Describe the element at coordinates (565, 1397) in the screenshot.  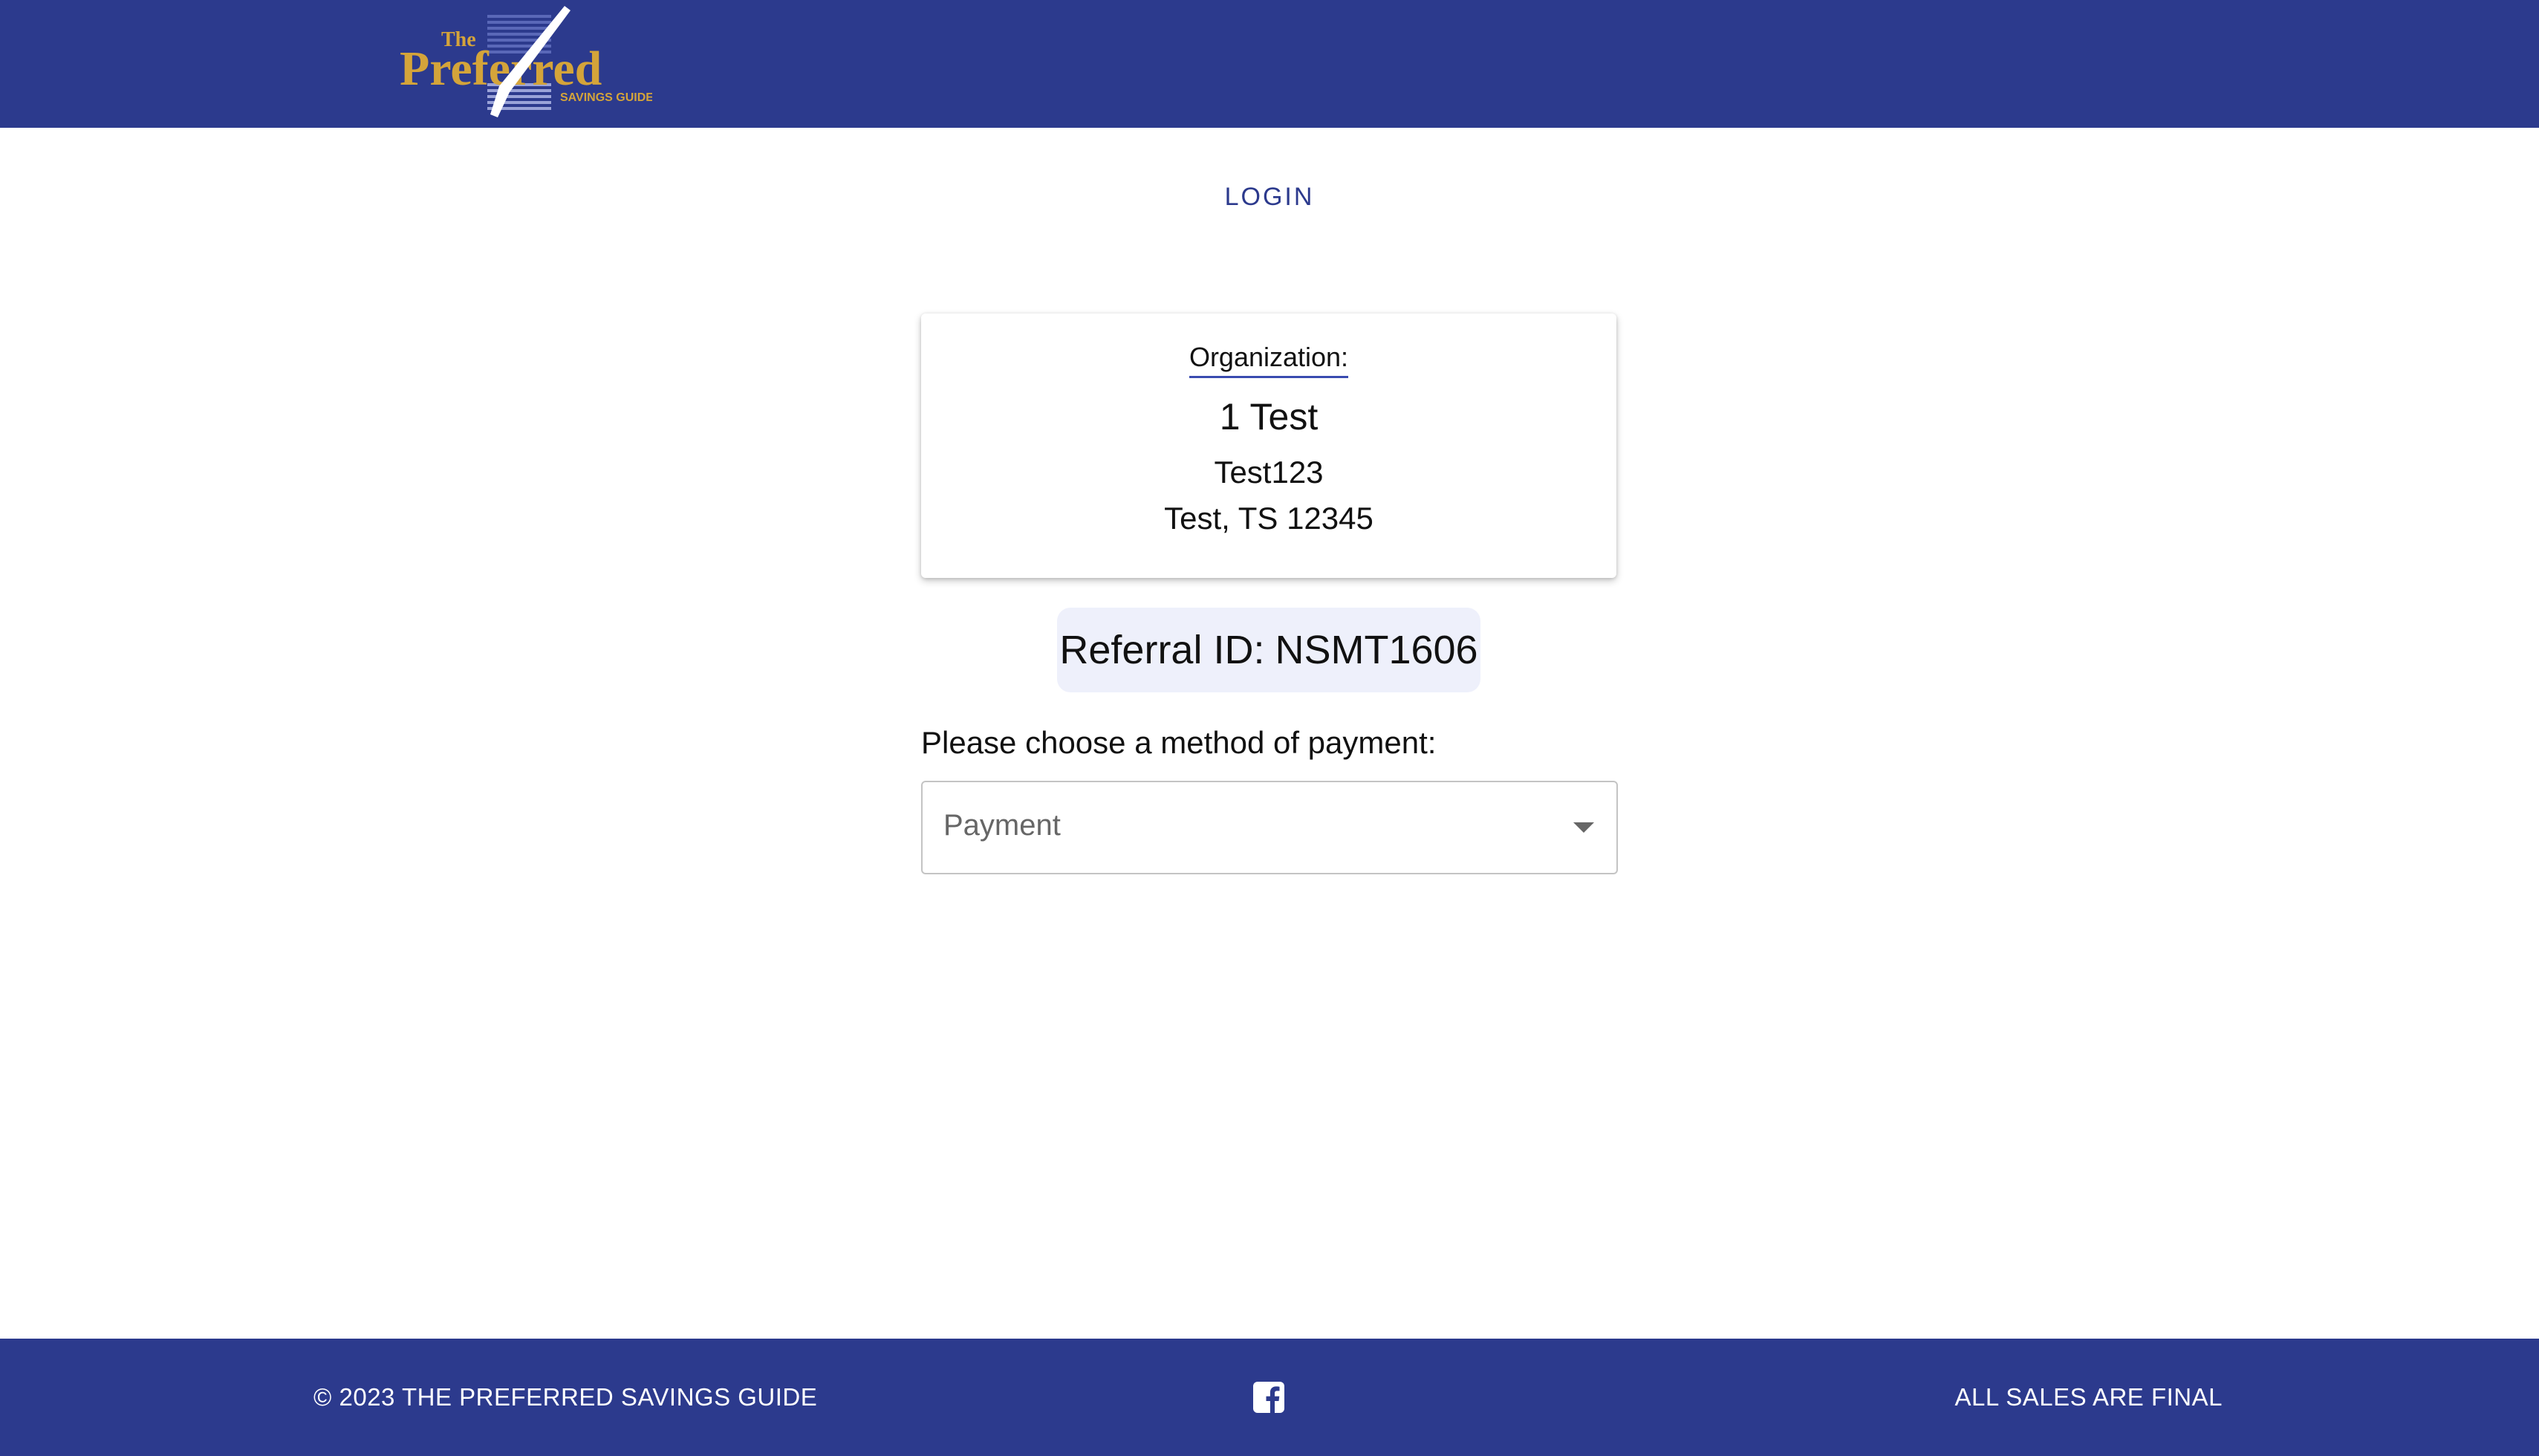
I see `footer-copyright: © 2023 THE PREFERRED SAVINGS GUIDE` at that location.